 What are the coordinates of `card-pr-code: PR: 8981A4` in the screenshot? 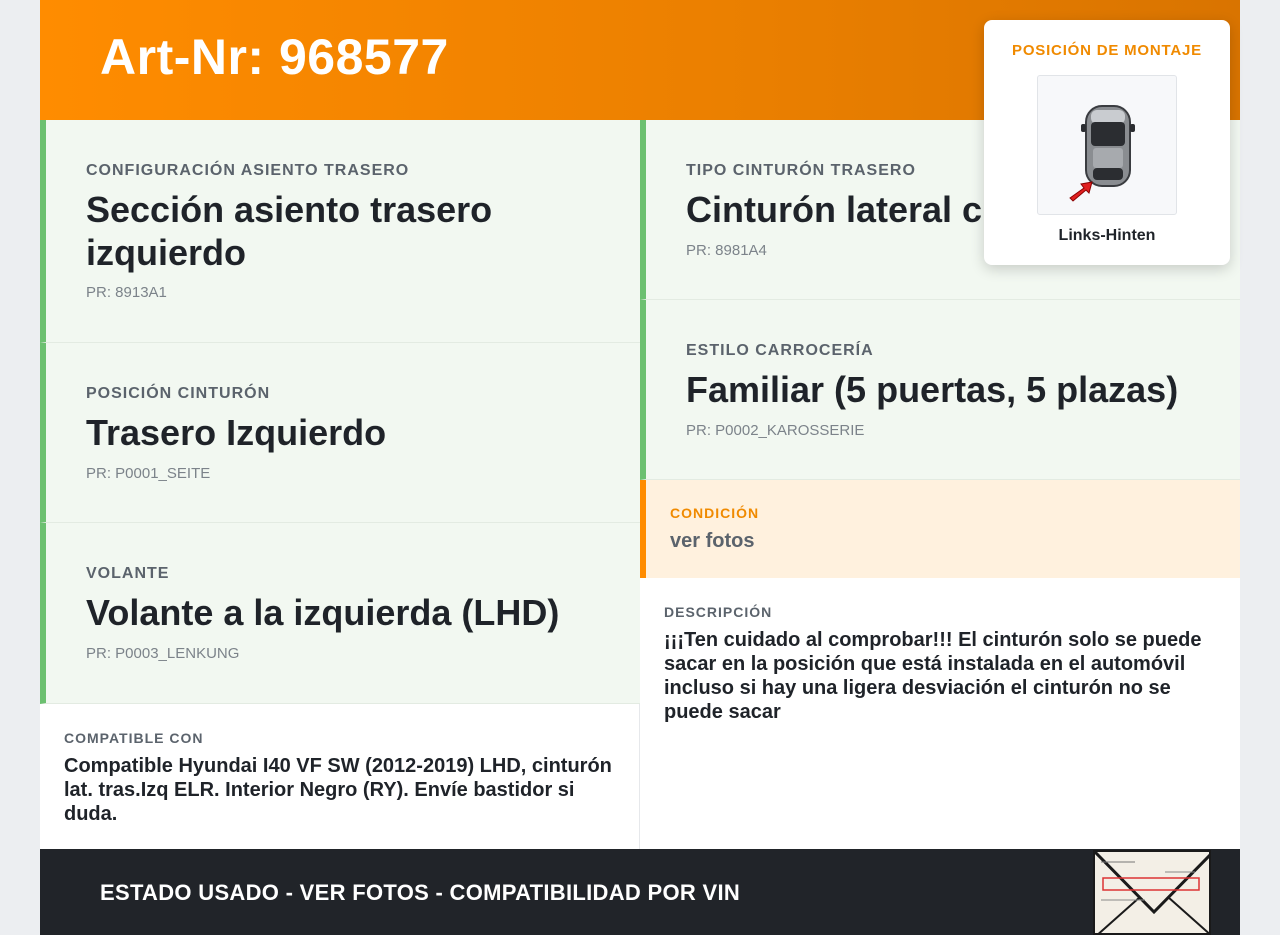 It's located at (726, 250).